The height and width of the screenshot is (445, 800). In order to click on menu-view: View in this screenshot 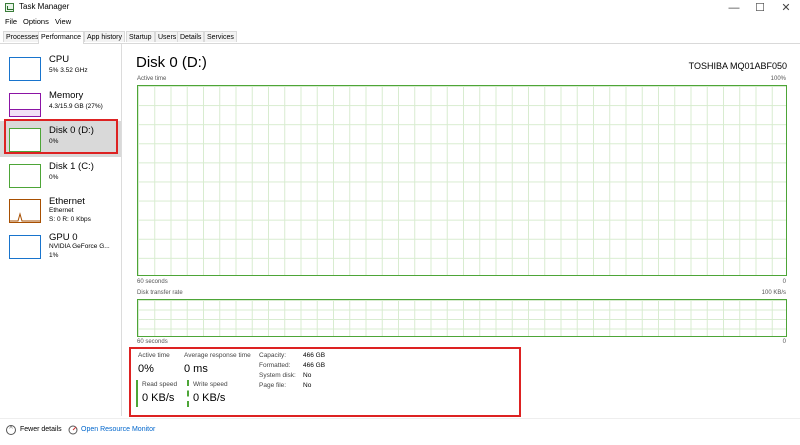, I will do `click(63, 21)`.